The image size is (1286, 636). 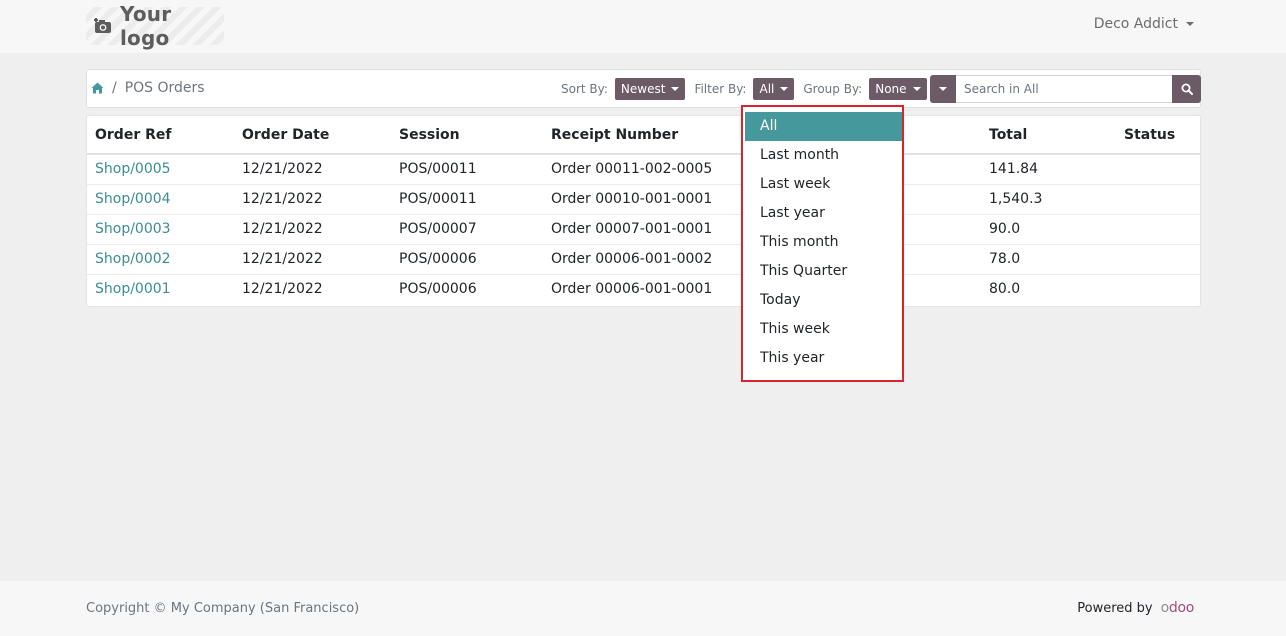 What do you see at coordinates (632, 229) in the screenshot?
I see `receipt-number: Order 00007-001-0001` at bounding box center [632, 229].